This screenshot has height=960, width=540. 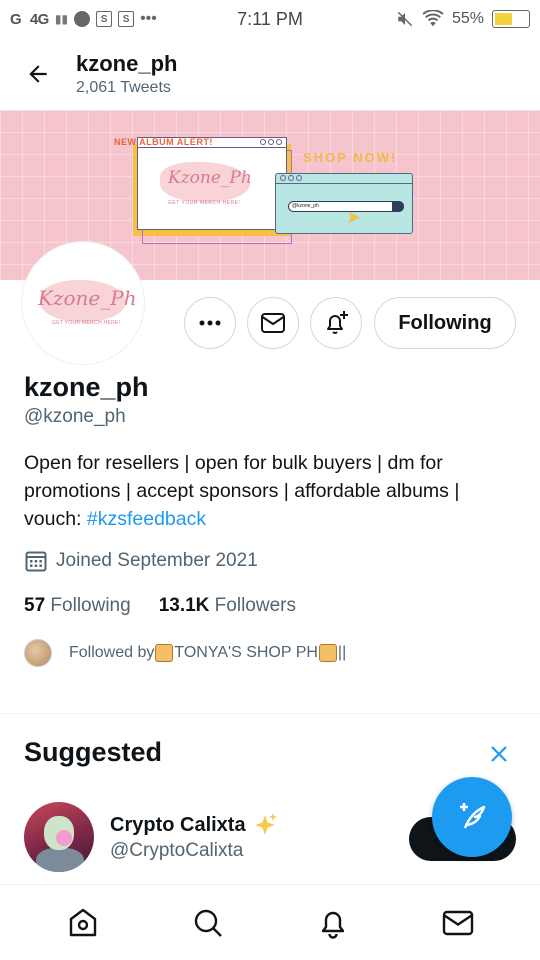 I want to click on more-notifications-icon: •••, so click(x=148, y=18).